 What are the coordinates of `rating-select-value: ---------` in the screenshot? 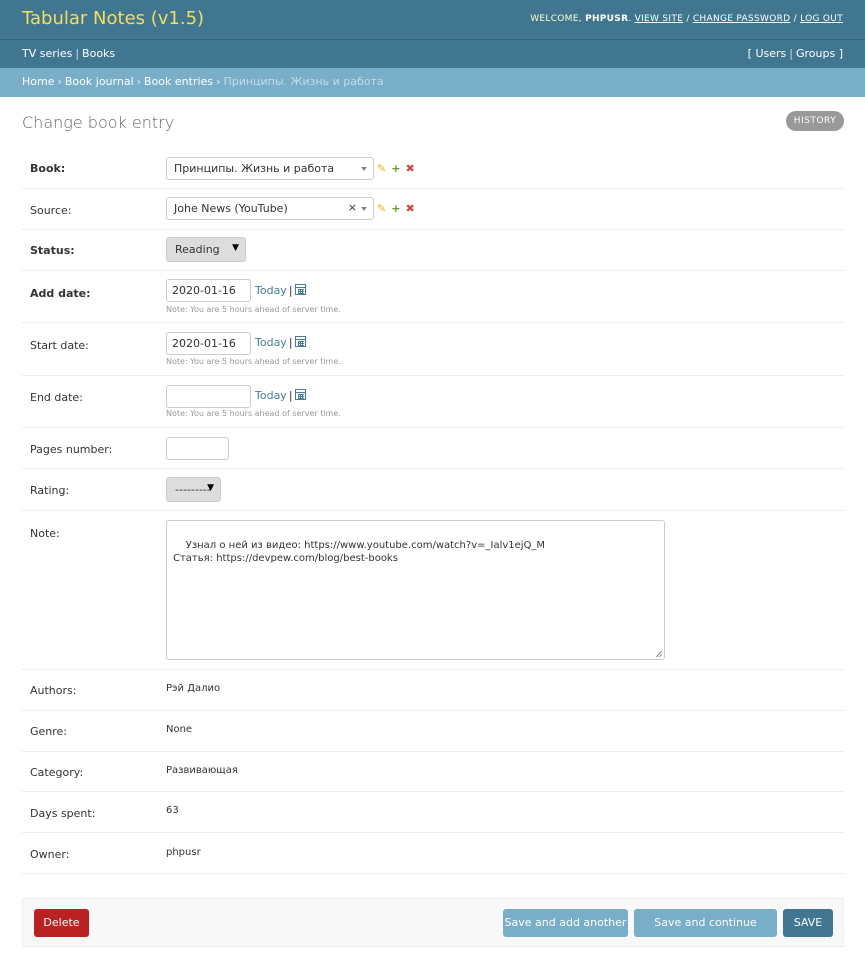 It's located at (193, 489).